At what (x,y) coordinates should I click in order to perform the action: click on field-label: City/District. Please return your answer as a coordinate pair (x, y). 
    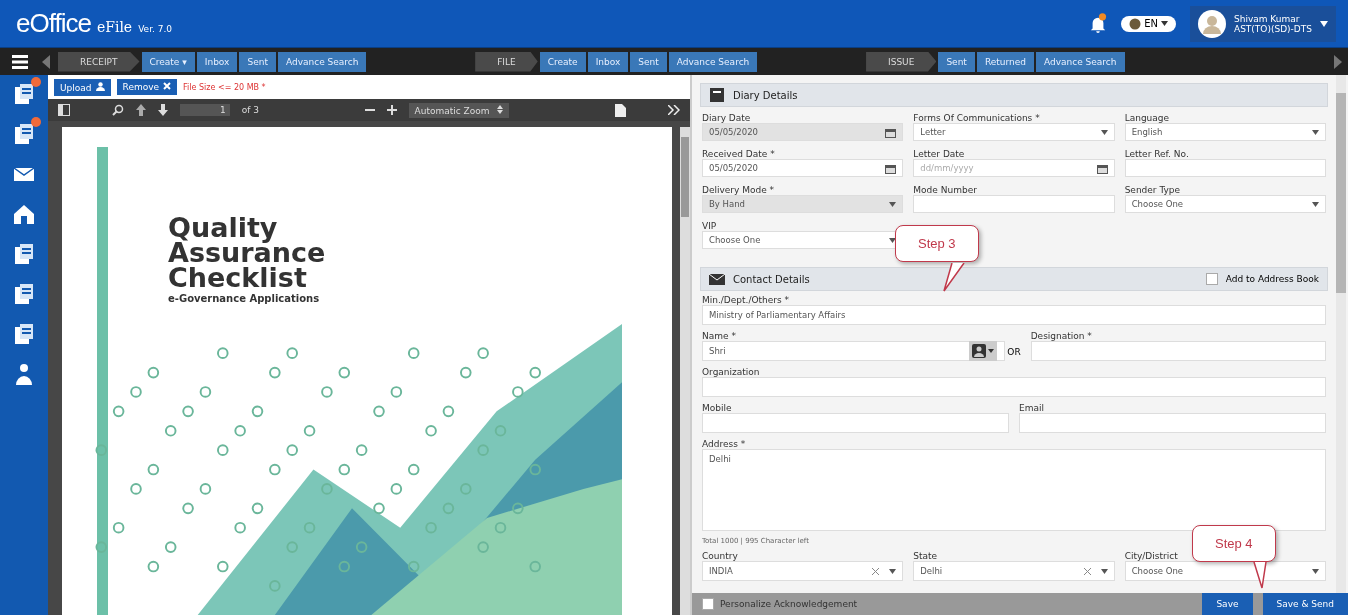
    Looking at the image, I should click on (1151, 556).